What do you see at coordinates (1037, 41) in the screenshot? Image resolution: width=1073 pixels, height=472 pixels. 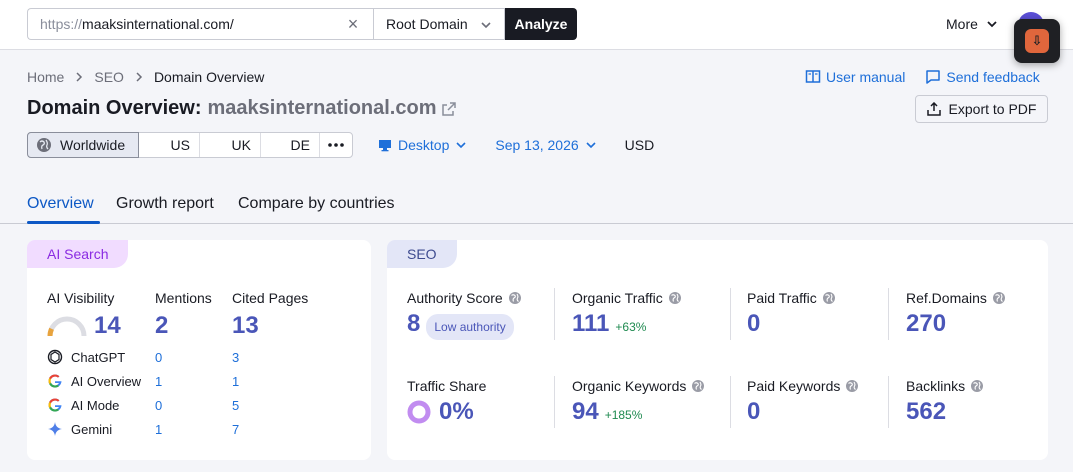 I see `extension-widget: ⇩` at bounding box center [1037, 41].